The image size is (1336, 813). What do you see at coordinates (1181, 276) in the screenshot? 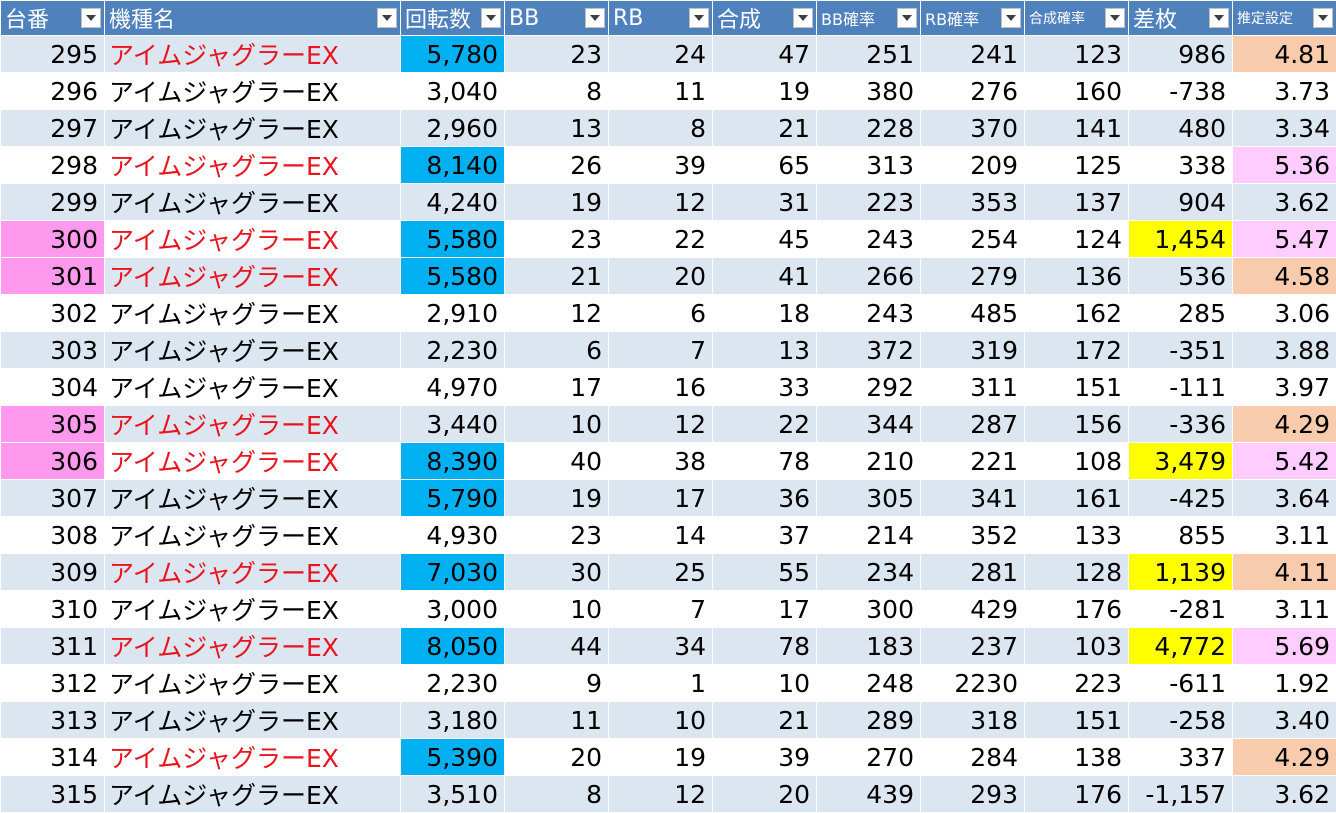
I see `table-cell: 536` at bounding box center [1181, 276].